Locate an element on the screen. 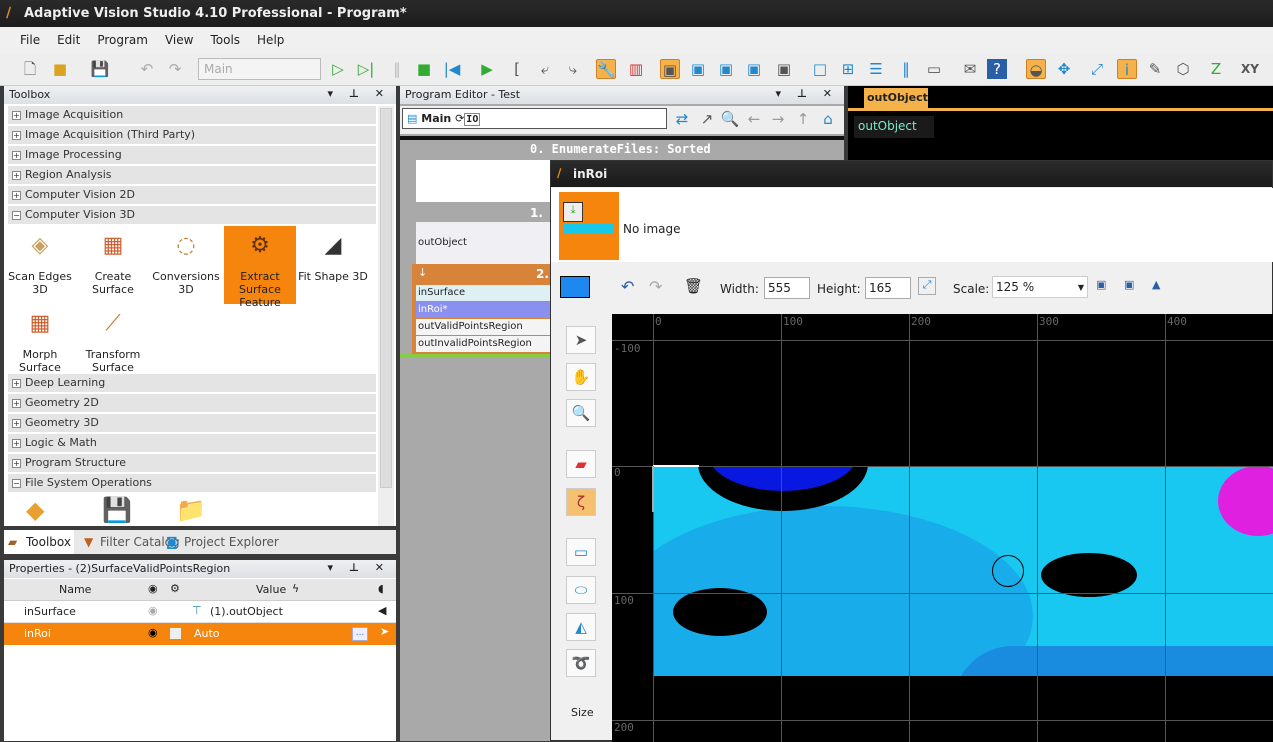 The width and height of the screenshot is (1273, 742). menu-edit: Edit is located at coordinates (68, 40).